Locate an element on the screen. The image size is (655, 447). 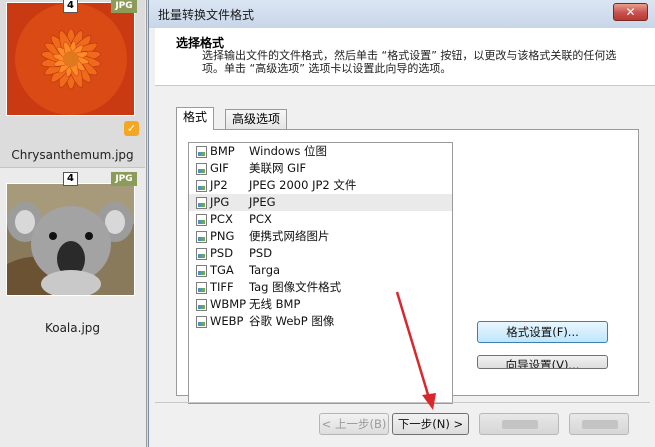
format-description: 美联网 GIF is located at coordinates (278, 168).